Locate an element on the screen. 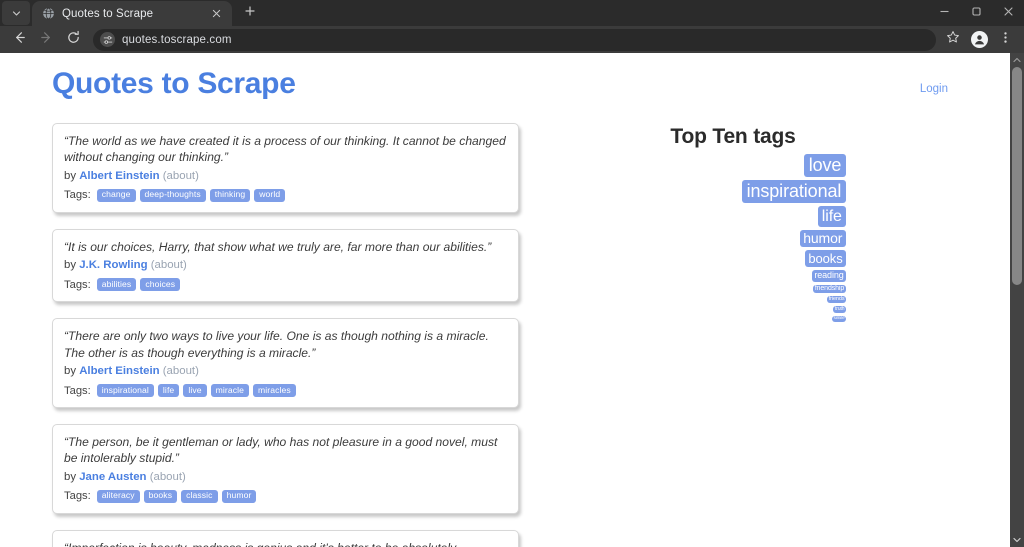  quote-tag: miracle is located at coordinates (230, 391).